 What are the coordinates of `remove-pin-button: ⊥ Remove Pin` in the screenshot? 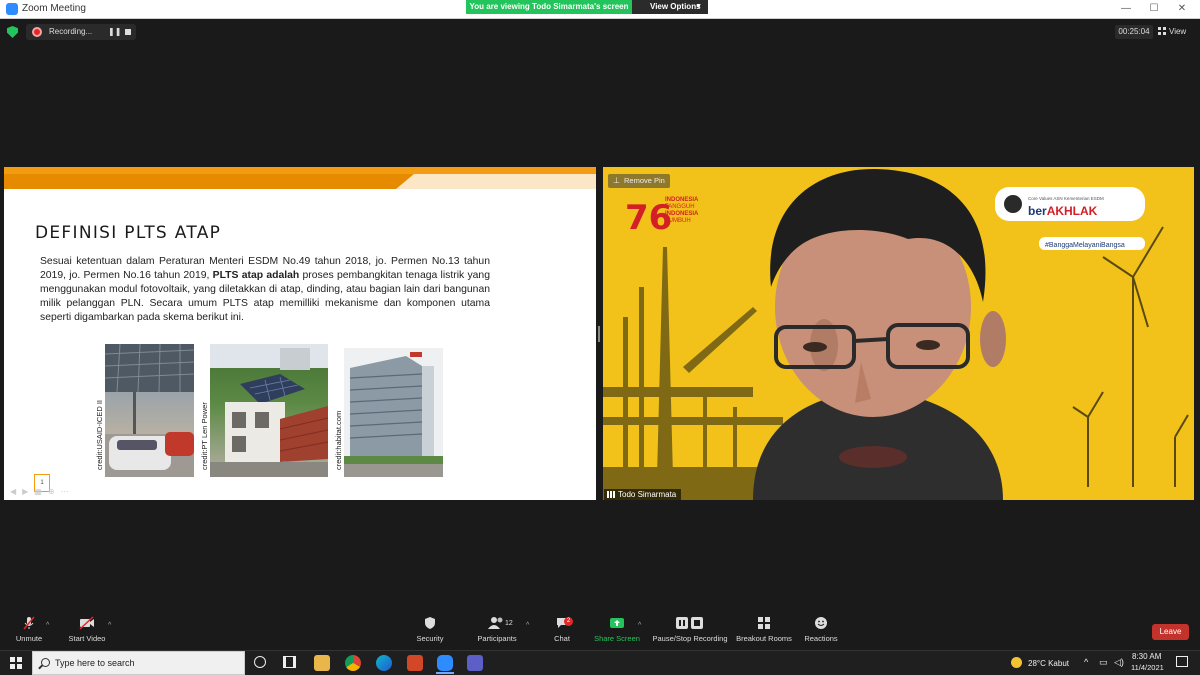 It's located at (639, 181).